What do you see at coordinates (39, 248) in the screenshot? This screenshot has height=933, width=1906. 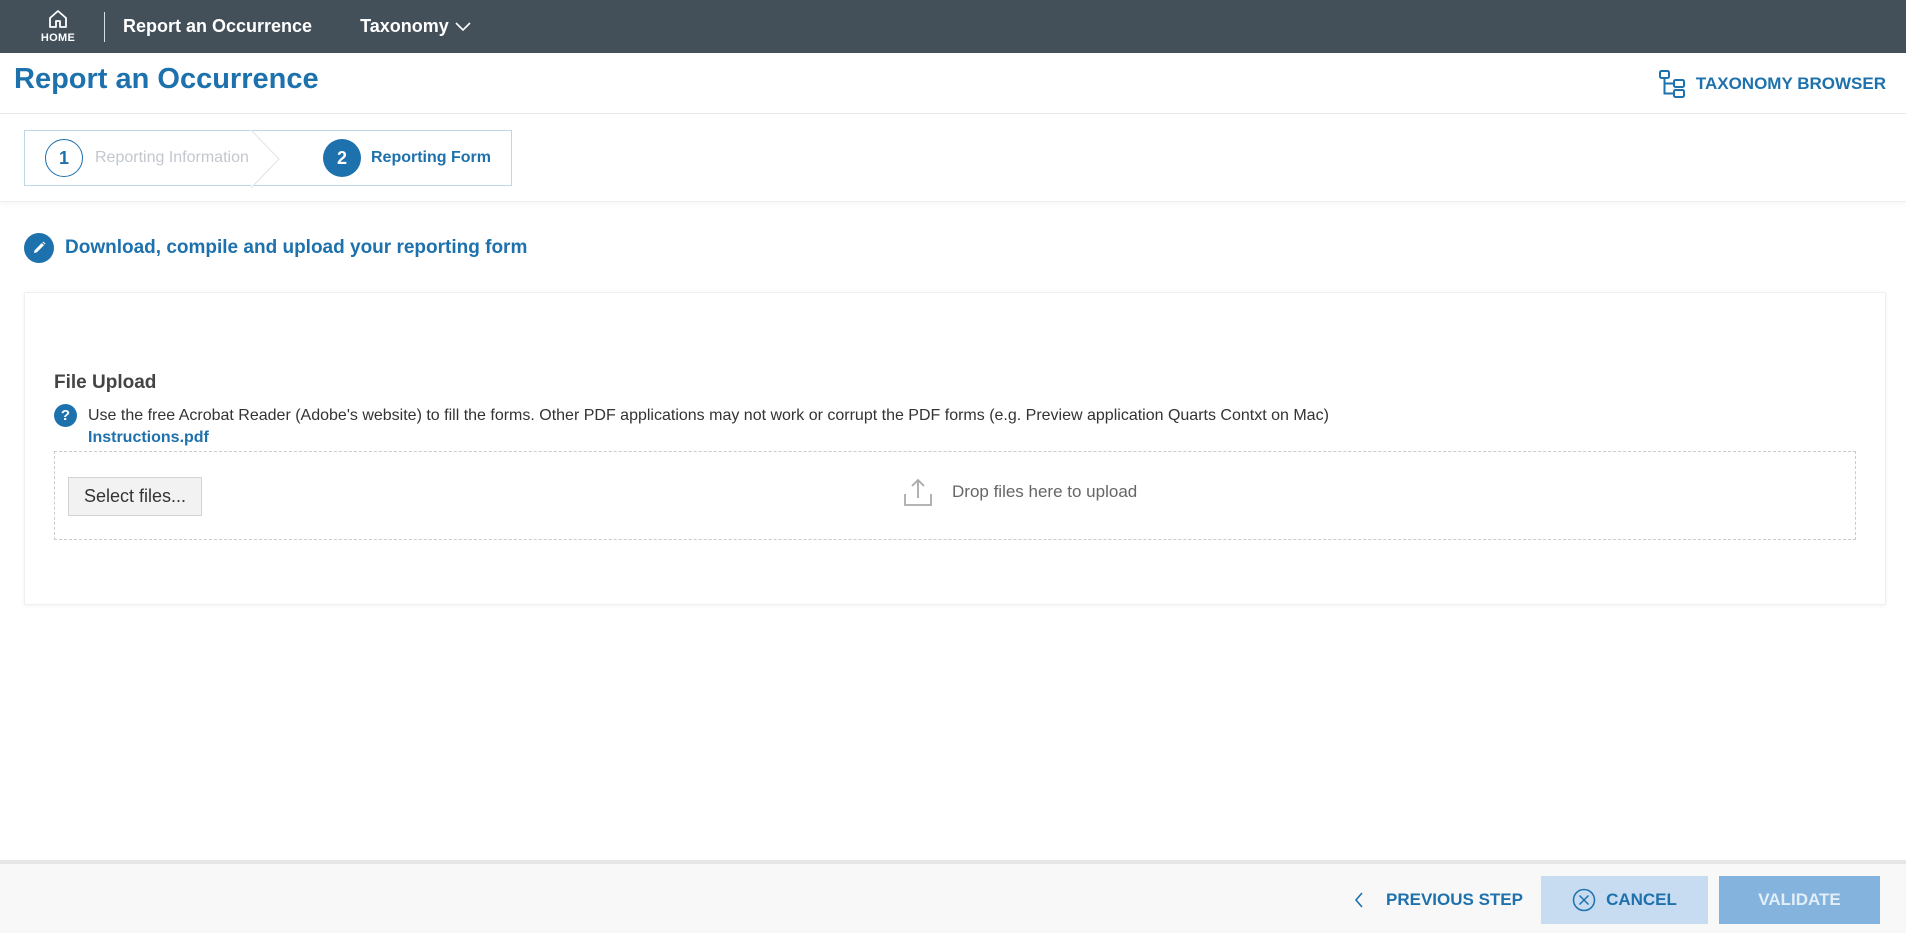 I see `pencil-icon` at bounding box center [39, 248].